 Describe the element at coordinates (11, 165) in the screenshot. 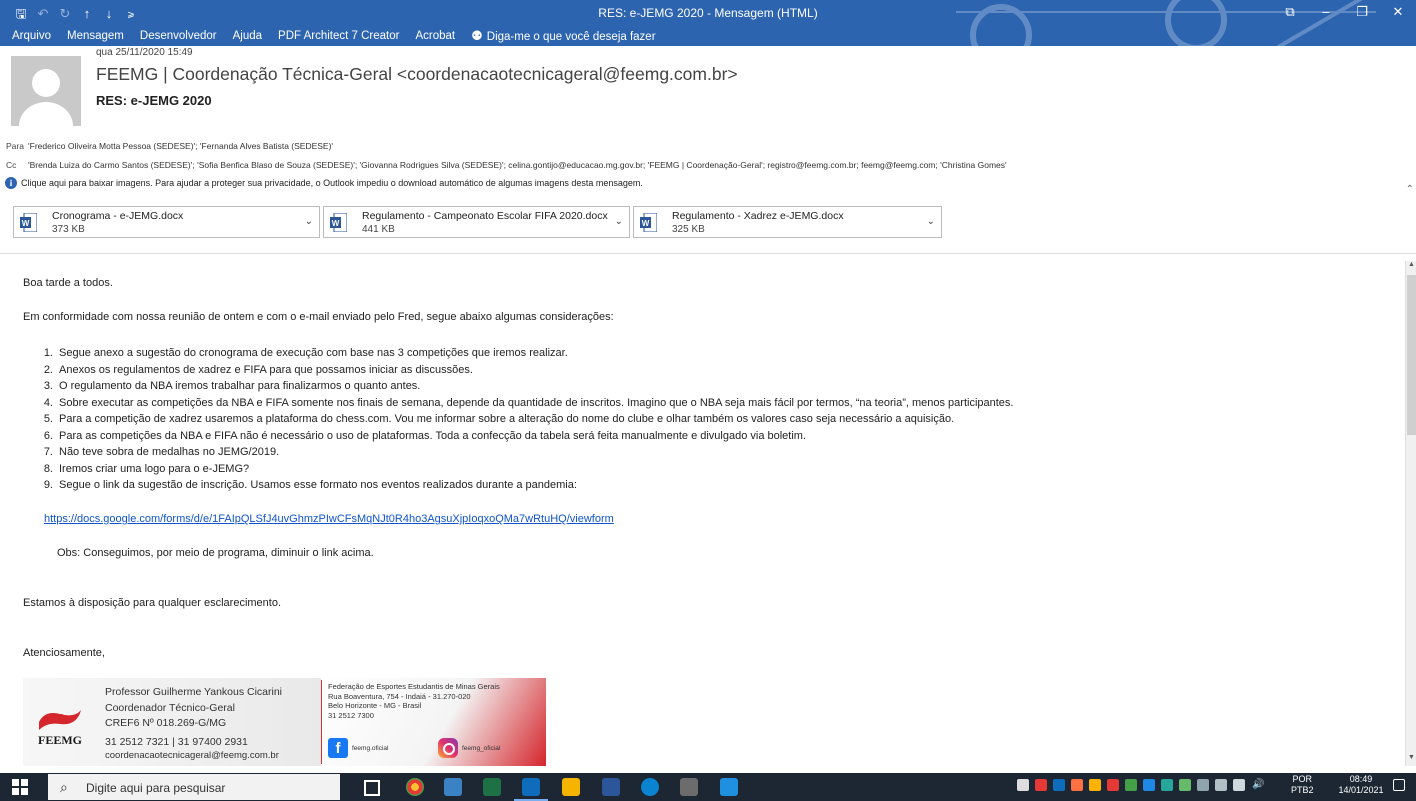

I see `cc-label: Cc` at that location.